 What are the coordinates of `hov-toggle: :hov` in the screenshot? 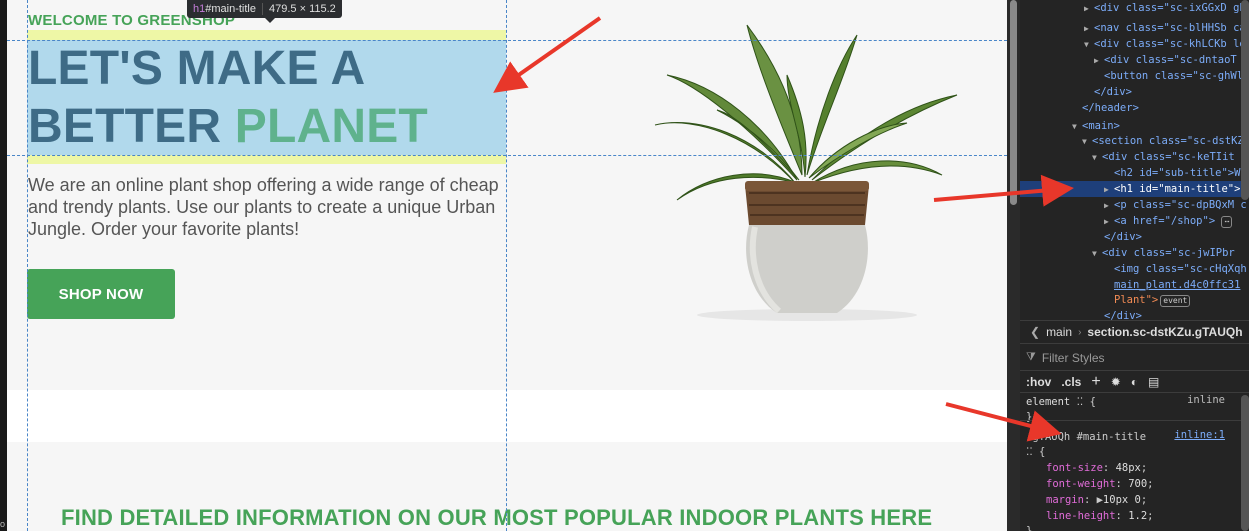 It's located at (1038, 382).